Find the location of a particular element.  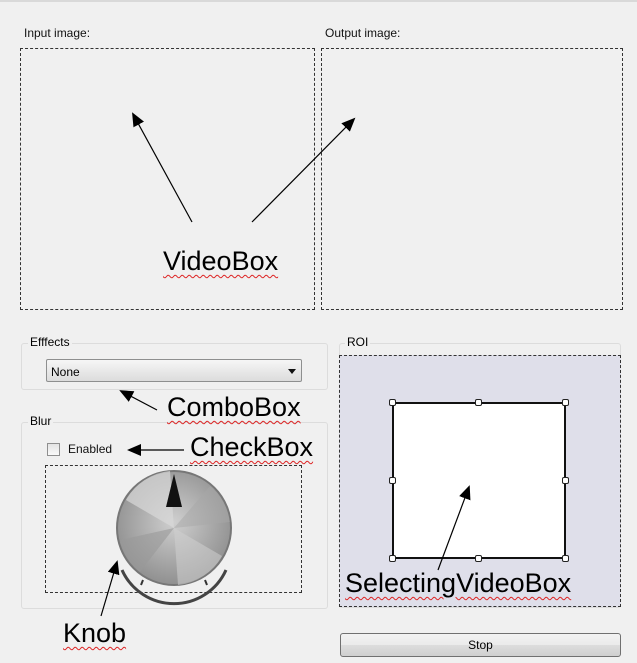

effects-combobox-value: None is located at coordinates (65, 372).